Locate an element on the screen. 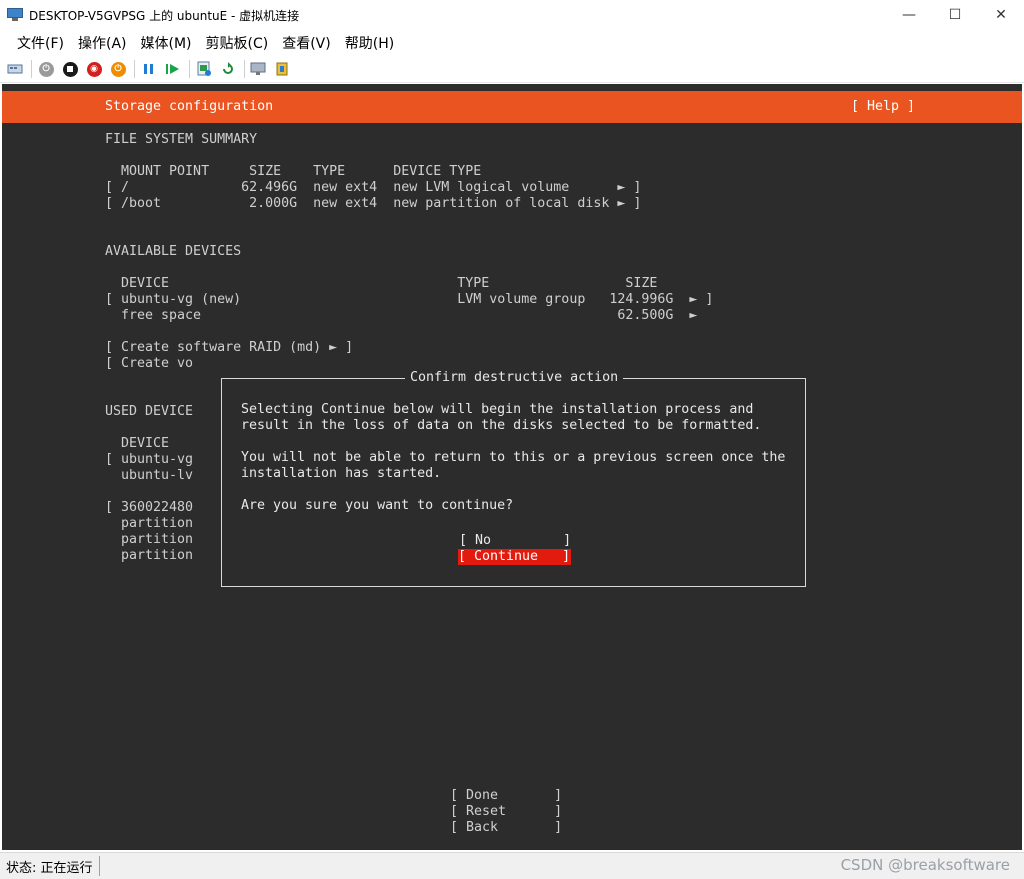 This screenshot has height=879, width=1024. vm-connection-icon is located at coordinates (15, 15).